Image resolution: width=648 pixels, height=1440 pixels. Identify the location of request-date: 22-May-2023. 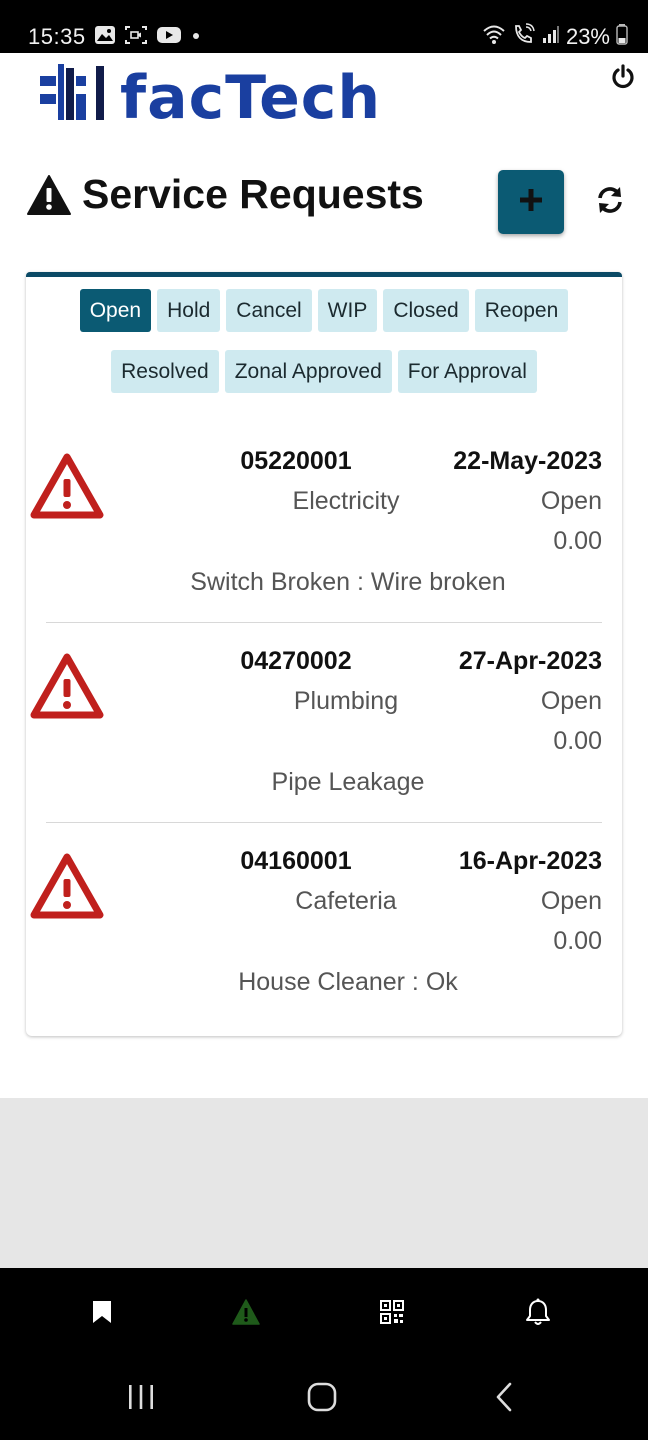
(527, 461).